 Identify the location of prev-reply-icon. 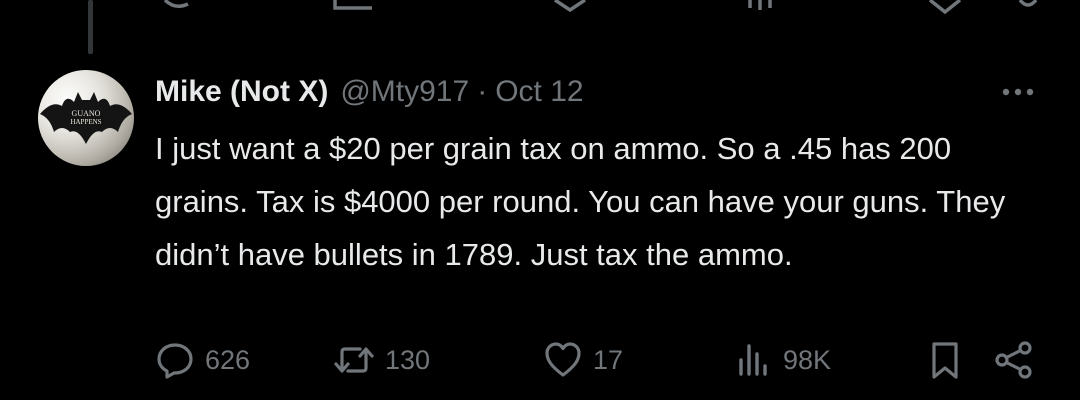
(176, 4).